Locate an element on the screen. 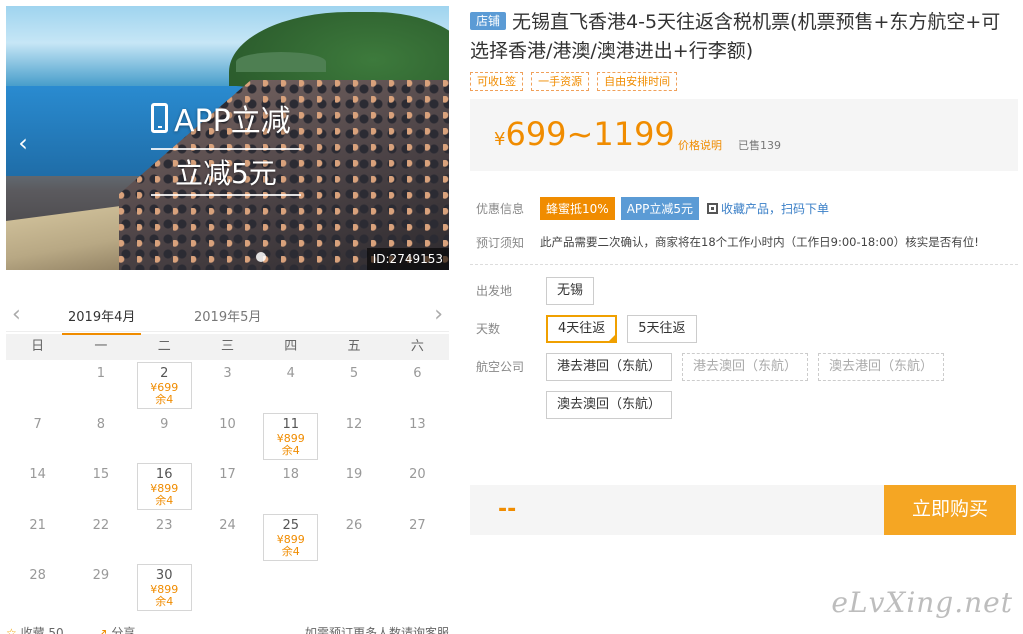 This screenshot has height=634, width=1023. calendar-header: ‹ 2019年4月 2019年5月 › is located at coordinates (227, 317).